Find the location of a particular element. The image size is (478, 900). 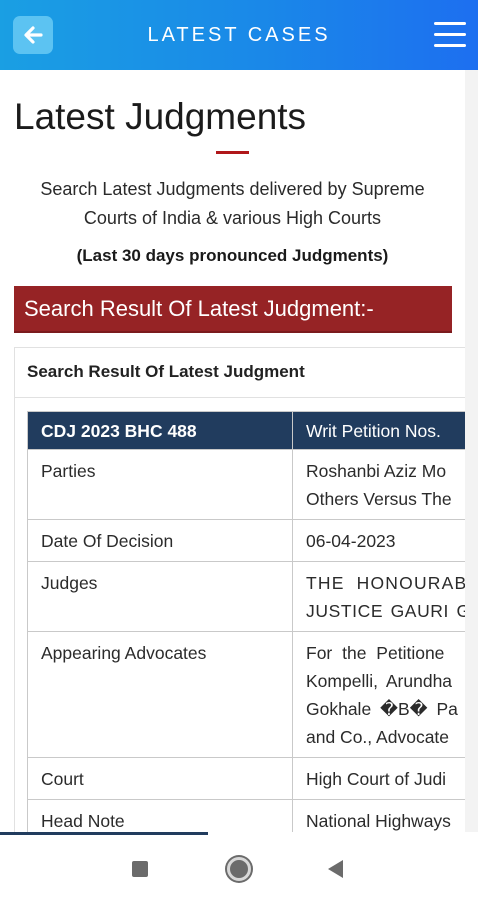

hamburger-menu-icon is located at coordinates (450, 35).